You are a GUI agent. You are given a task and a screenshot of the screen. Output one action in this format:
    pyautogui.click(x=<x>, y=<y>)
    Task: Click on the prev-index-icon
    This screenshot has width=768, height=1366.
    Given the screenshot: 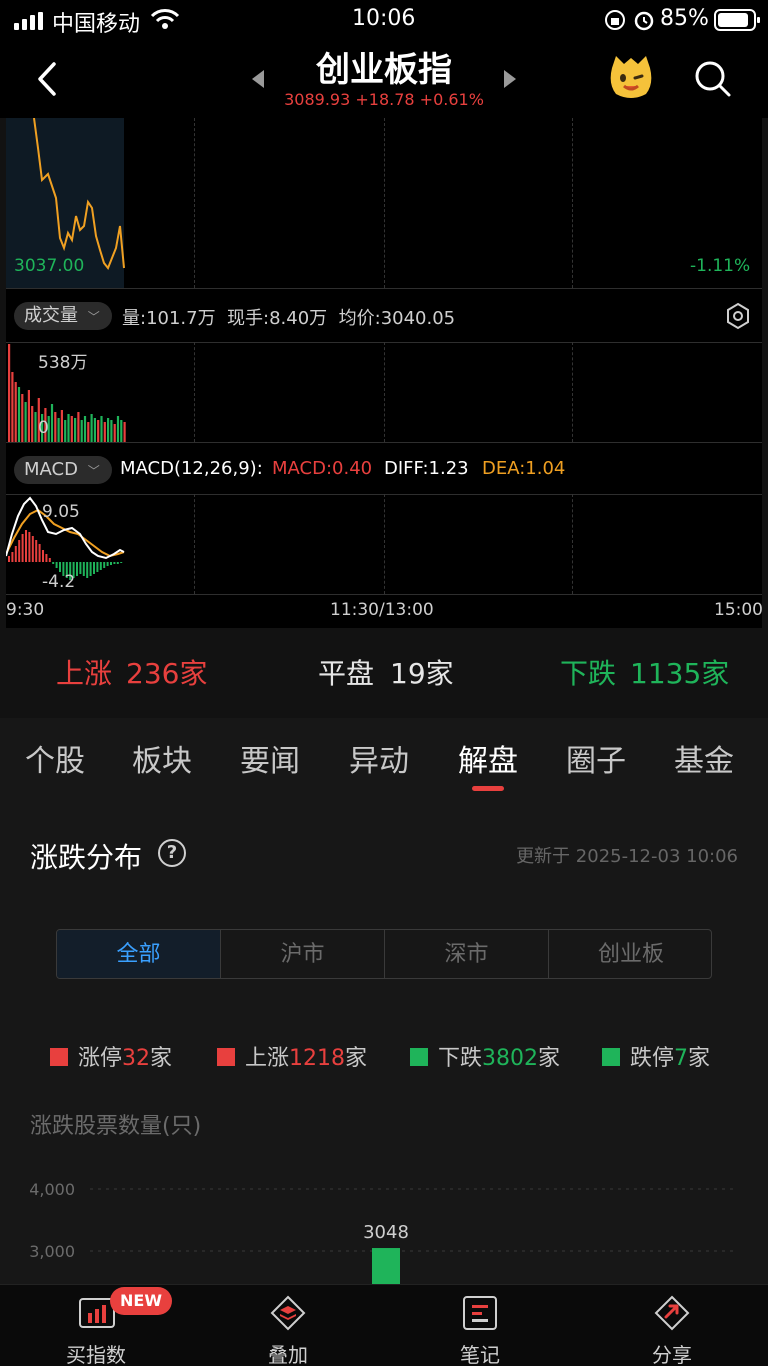 What is the action you would take?
    pyautogui.click(x=259, y=79)
    